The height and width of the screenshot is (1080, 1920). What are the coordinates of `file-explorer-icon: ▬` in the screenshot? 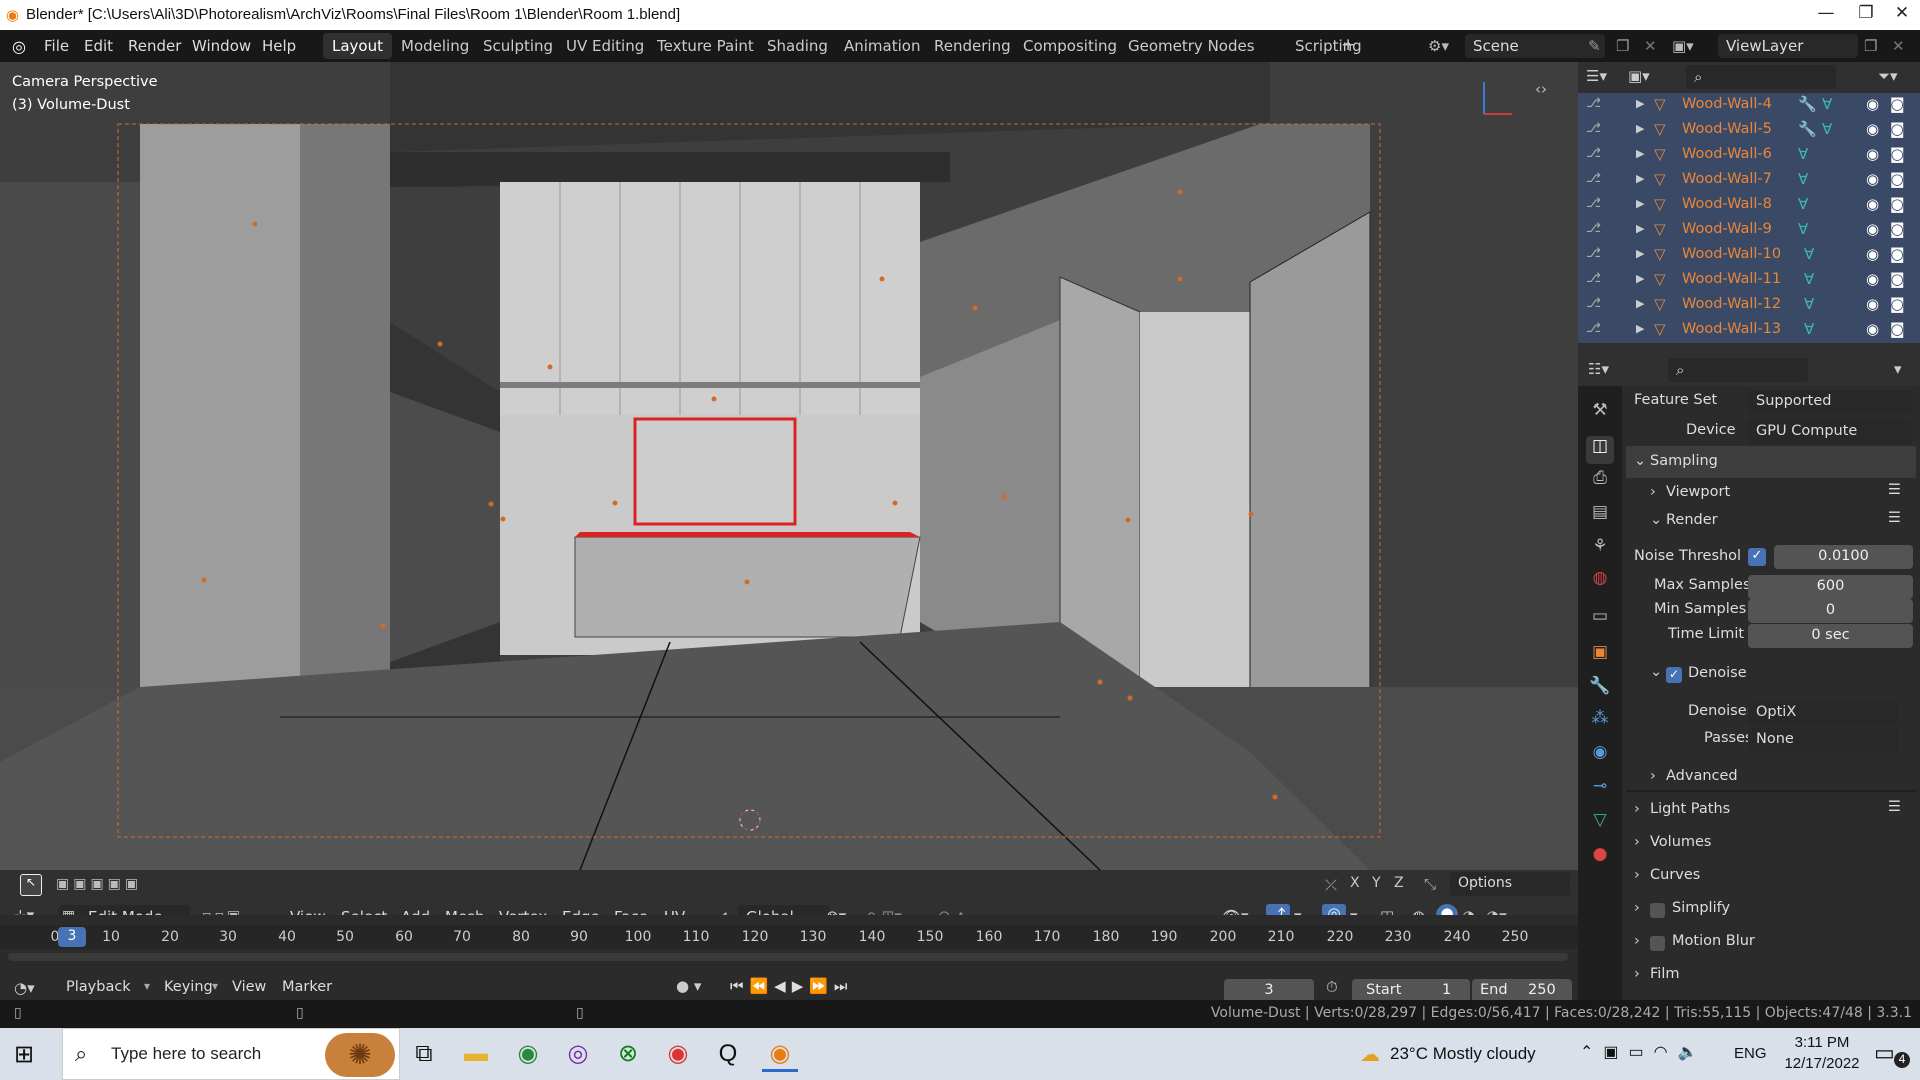 It's located at (476, 1054).